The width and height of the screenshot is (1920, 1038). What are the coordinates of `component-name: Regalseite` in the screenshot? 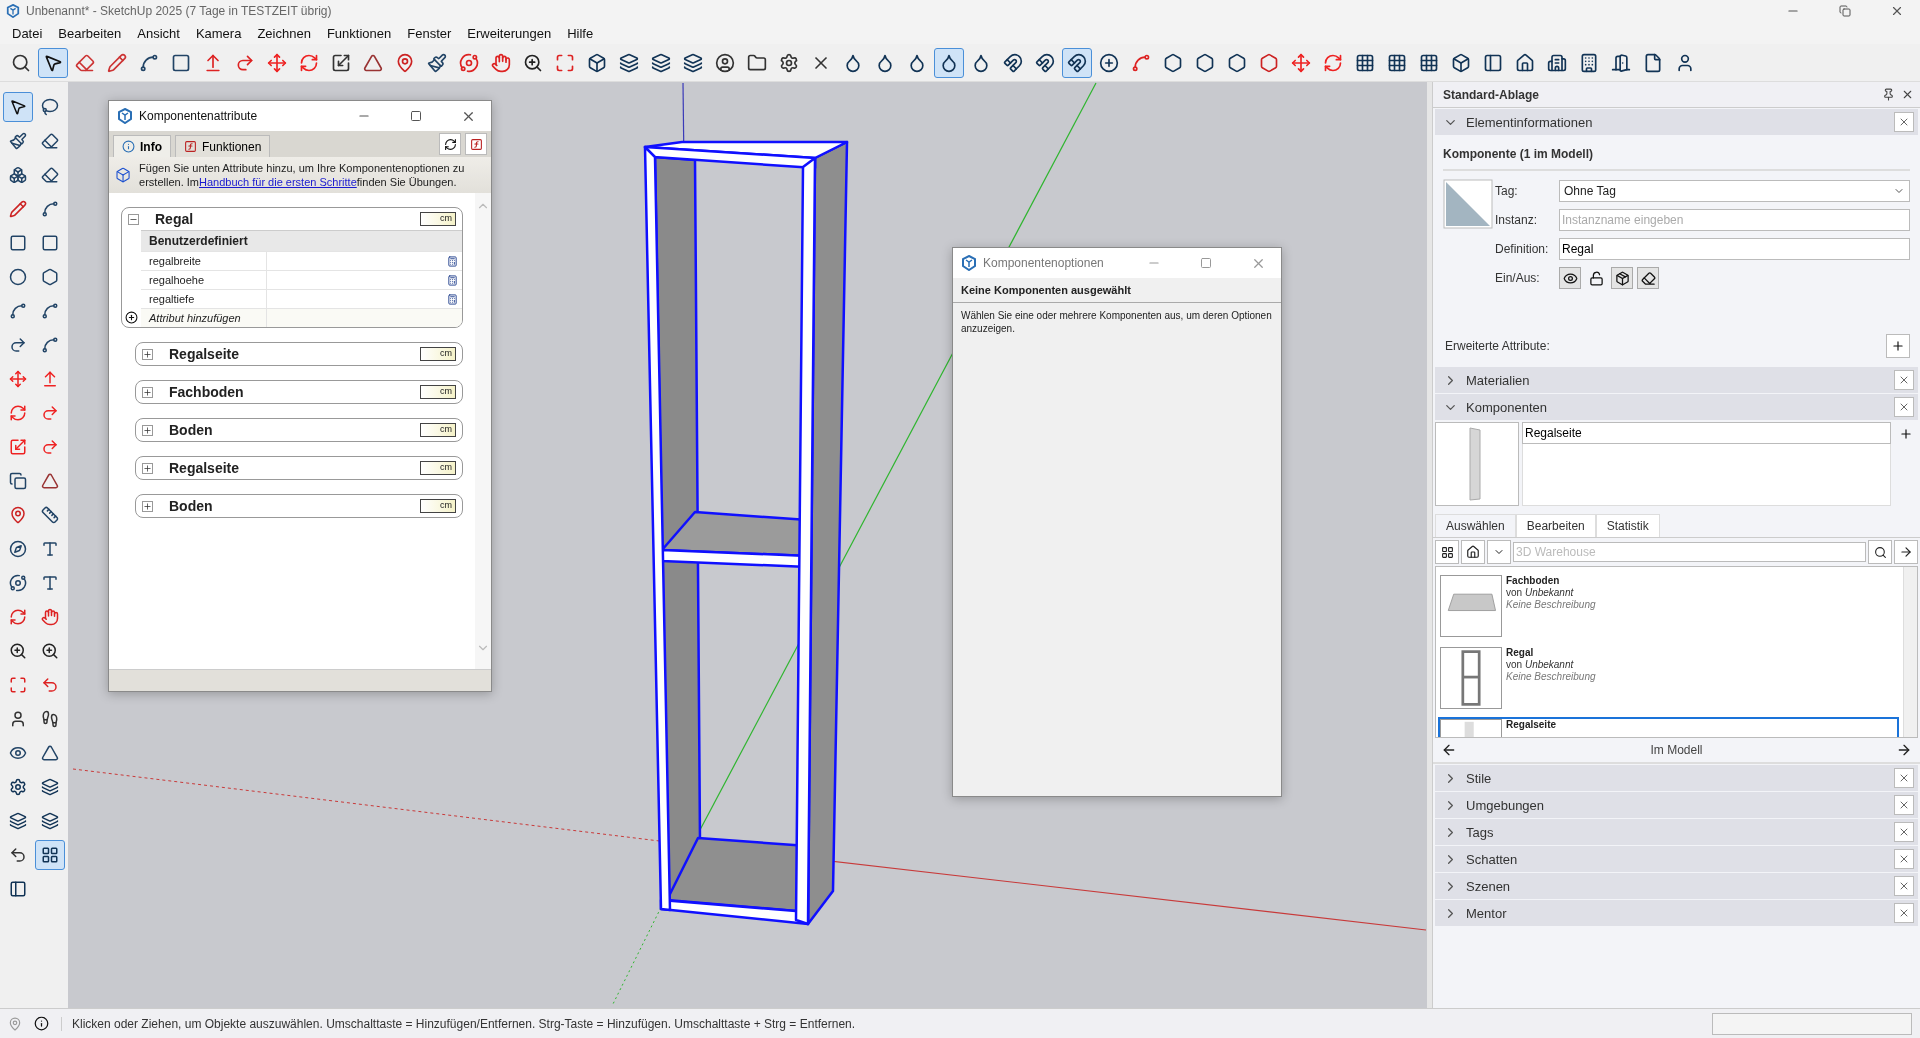 It's located at (1531, 724).